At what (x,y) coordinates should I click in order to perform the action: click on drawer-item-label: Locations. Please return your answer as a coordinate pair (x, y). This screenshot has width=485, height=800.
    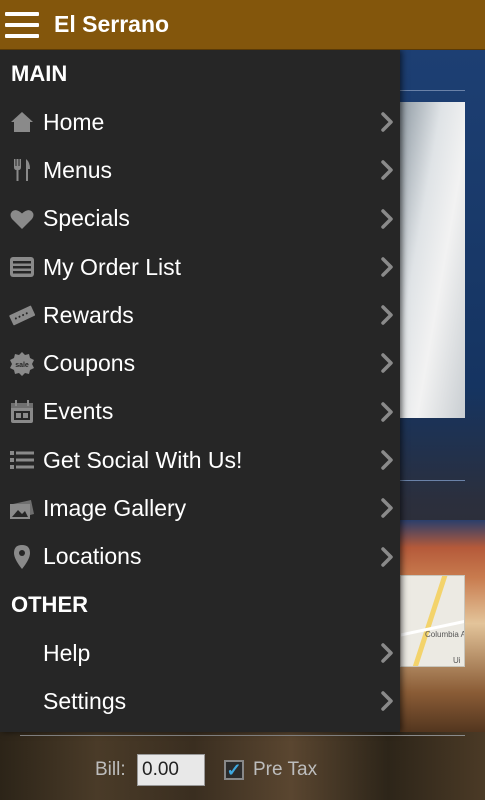
    Looking at the image, I should click on (92, 556).